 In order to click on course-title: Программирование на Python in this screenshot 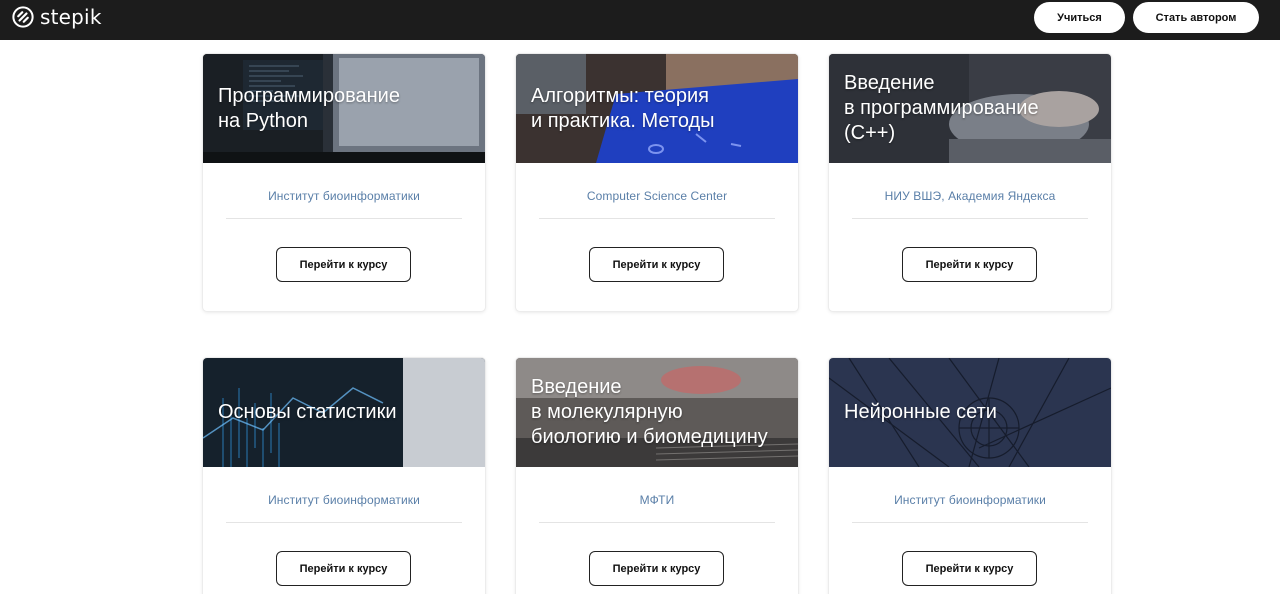, I will do `click(346, 109)`.